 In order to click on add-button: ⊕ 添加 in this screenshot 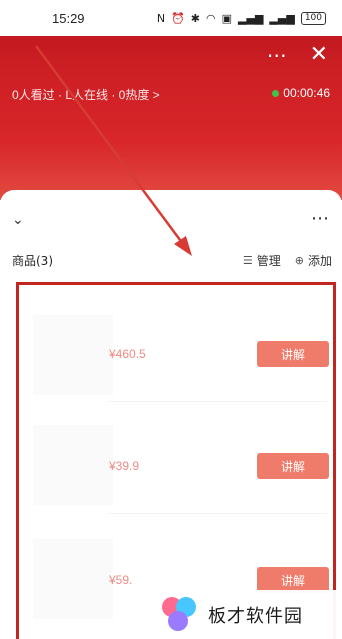, I will do `click(313, 260)`.